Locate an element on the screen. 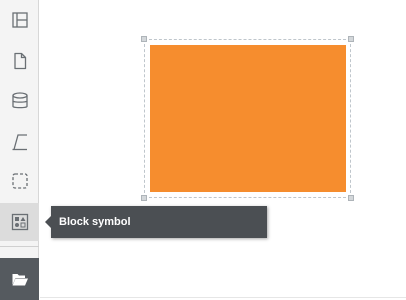 The height and width of the screenshot is (300, 406). selection-region-tool-button is located at coordinates (19, 181).